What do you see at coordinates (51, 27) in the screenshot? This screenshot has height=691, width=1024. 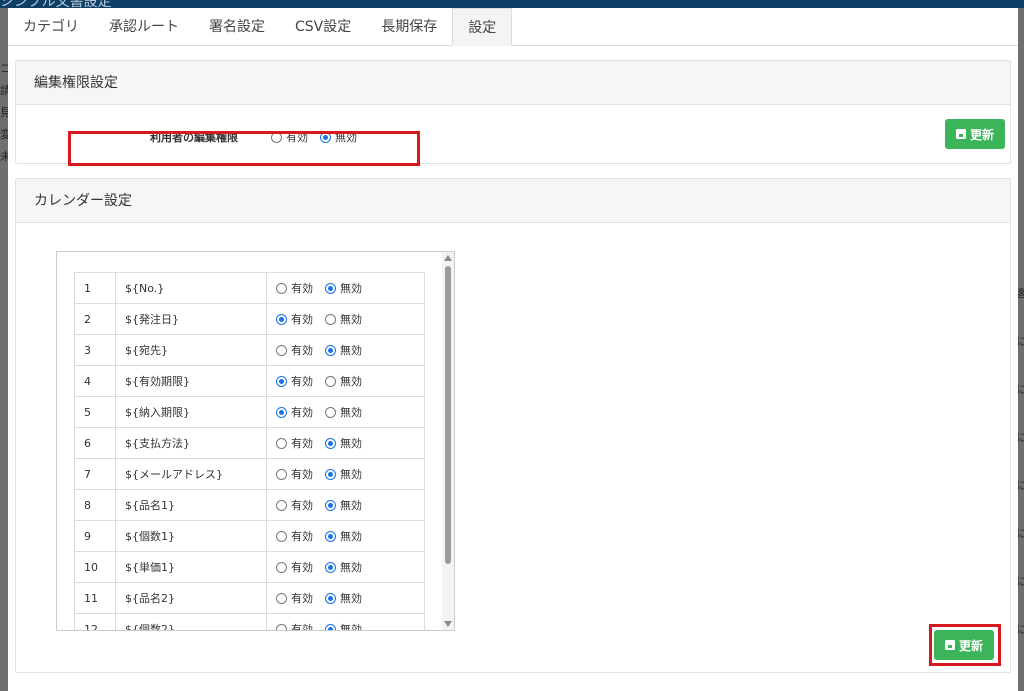 I see `tab-0: カテゴリ` at bounding box center [51, 27].